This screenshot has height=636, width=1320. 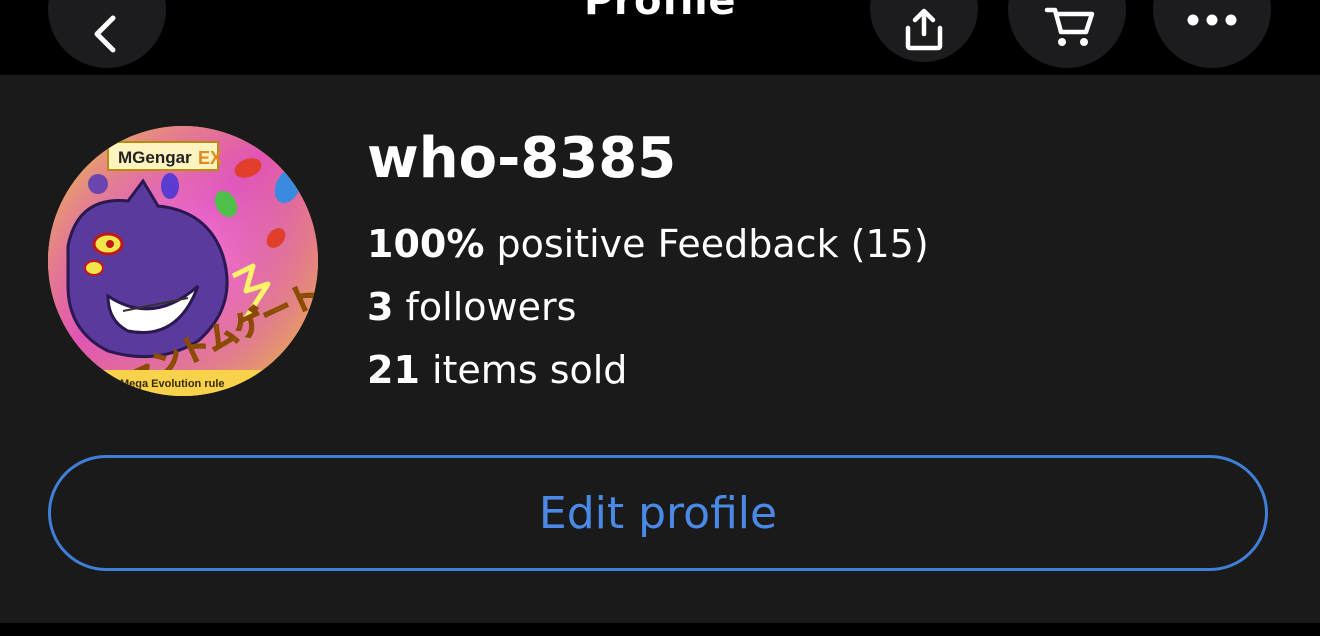 I want to click on more-button, so click(x=1212, y=34).